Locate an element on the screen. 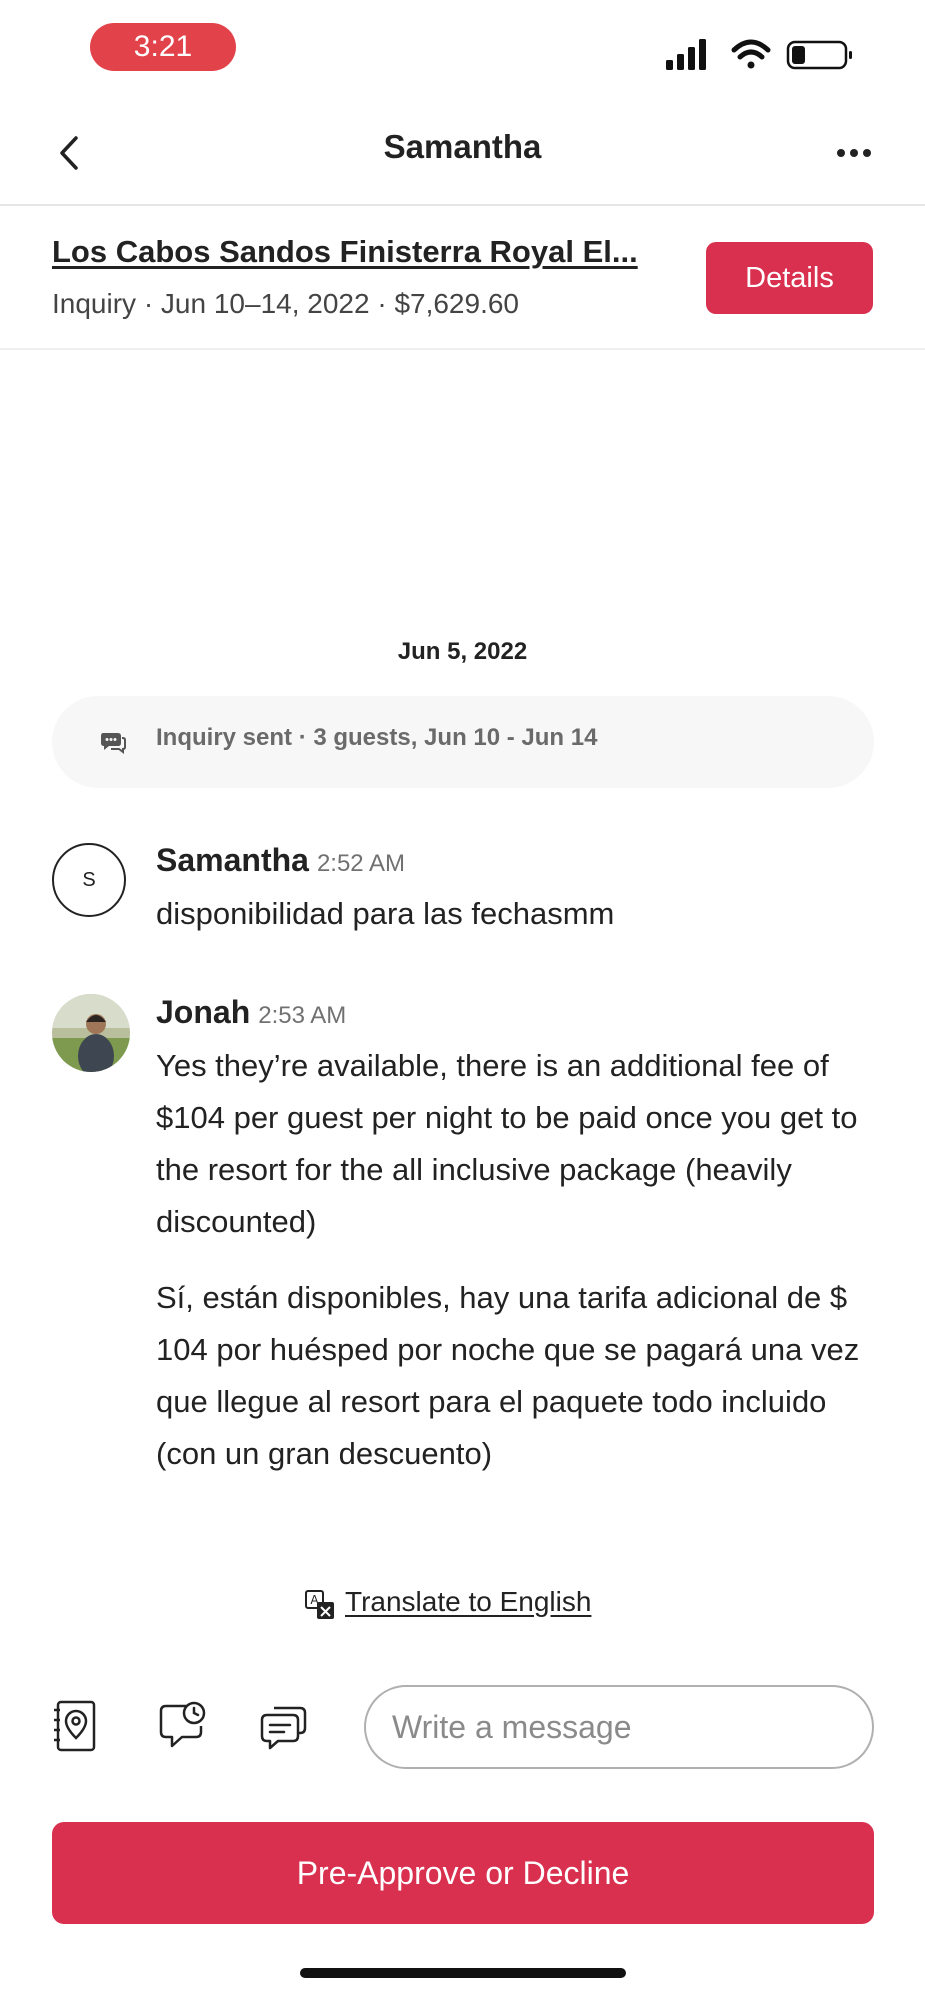 This screenshot has width=925, height=1999. signal-icon is located at coordinates (686, 54).